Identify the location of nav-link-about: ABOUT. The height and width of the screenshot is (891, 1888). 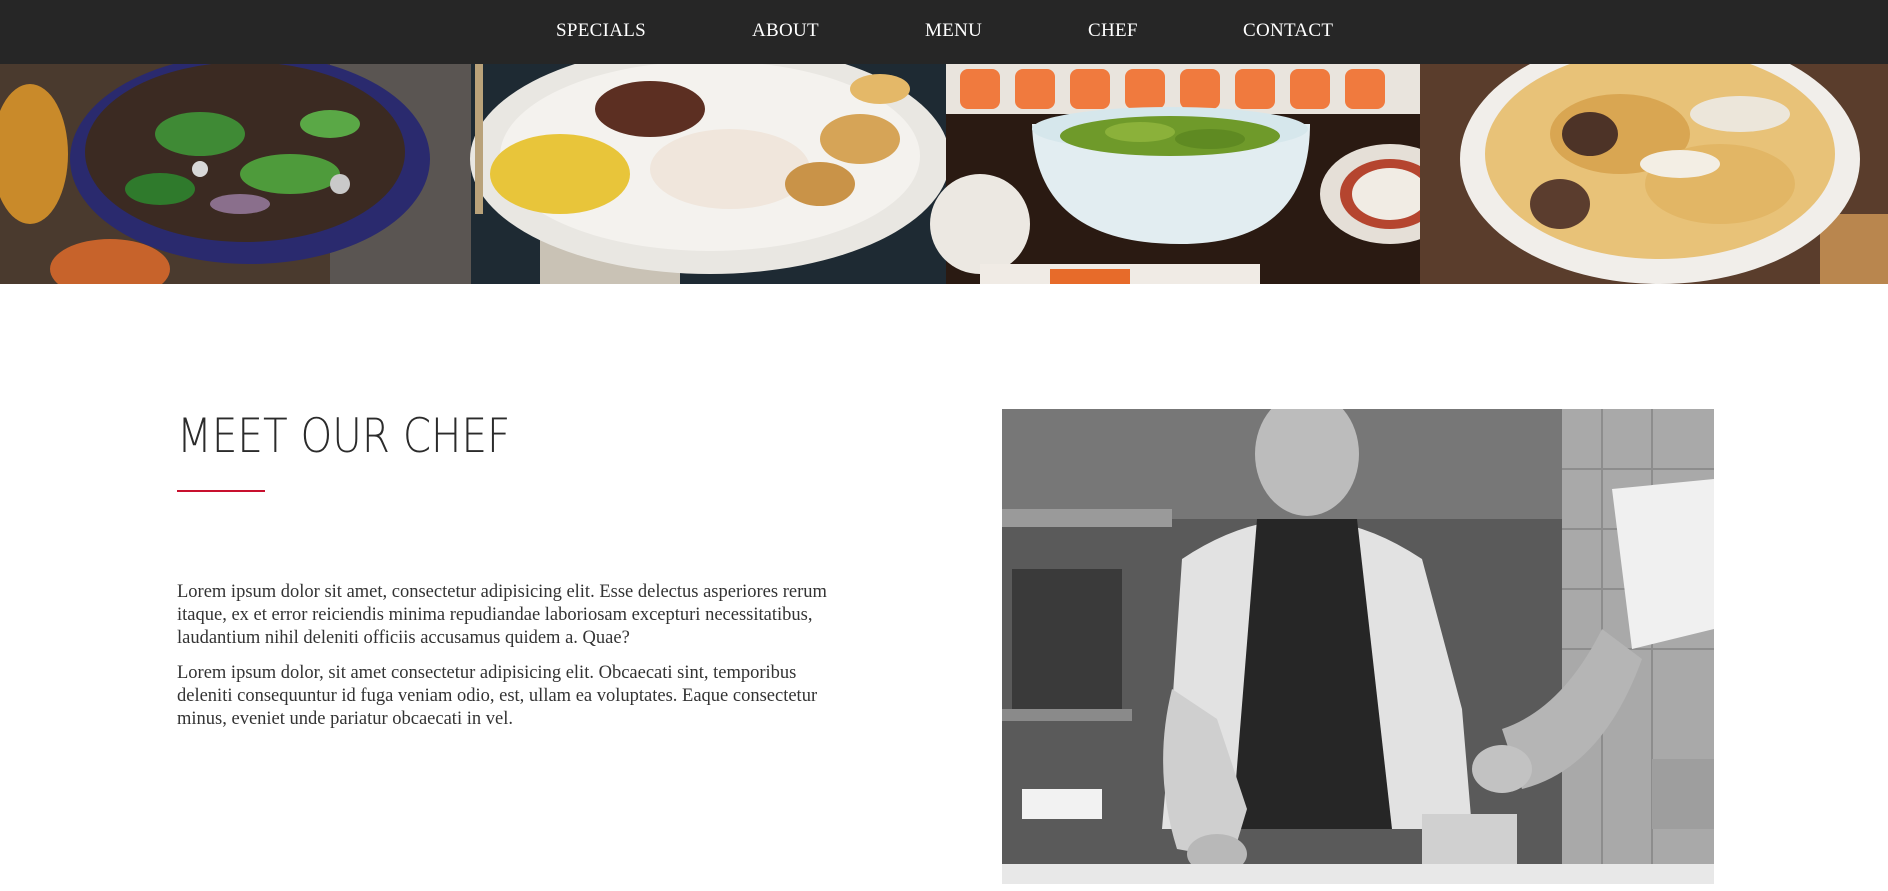
(785, 31).